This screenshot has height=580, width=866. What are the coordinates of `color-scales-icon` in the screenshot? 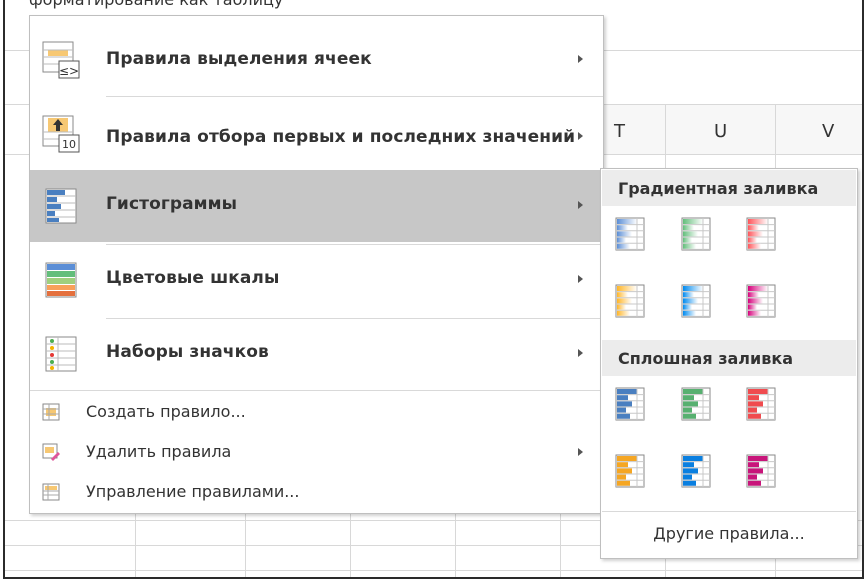 It's located at (61, 280).